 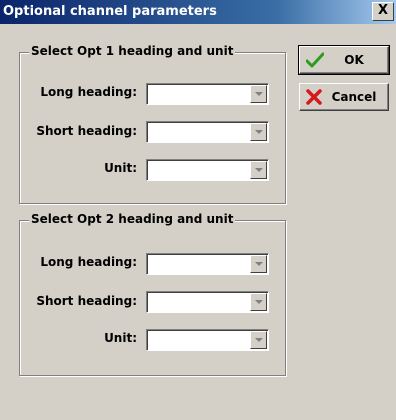 I want to click on opt2-group-title: Select Opt 2 heading and unit, so click(x=132, y=219).